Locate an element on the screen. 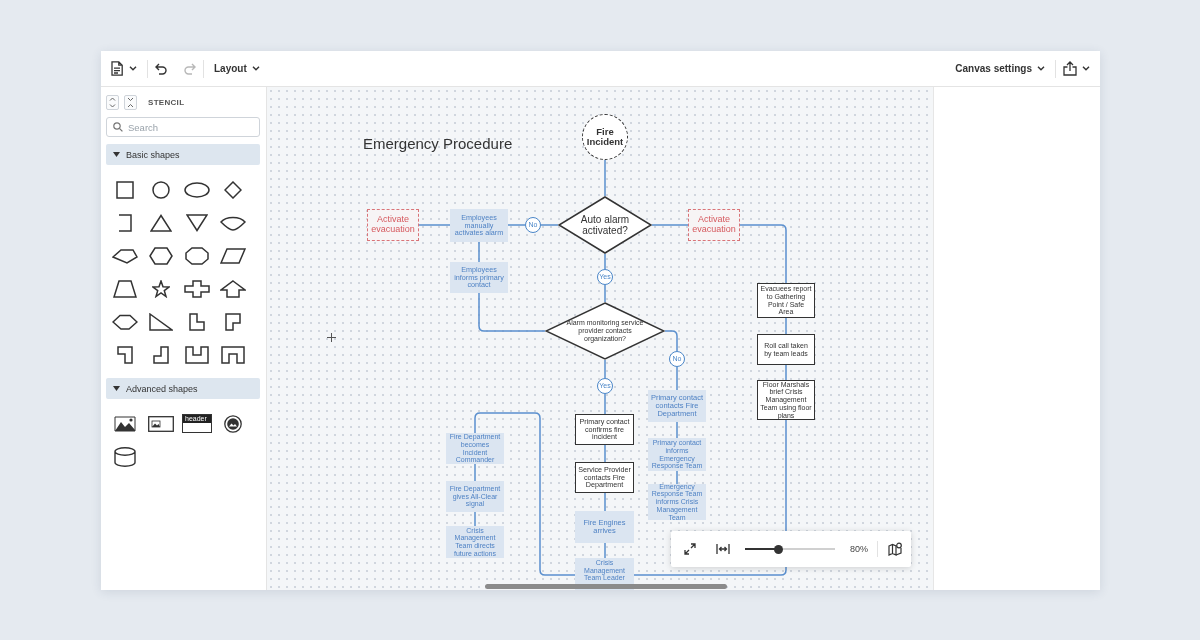  export-menu-button is located at coordinates (1076, 68).